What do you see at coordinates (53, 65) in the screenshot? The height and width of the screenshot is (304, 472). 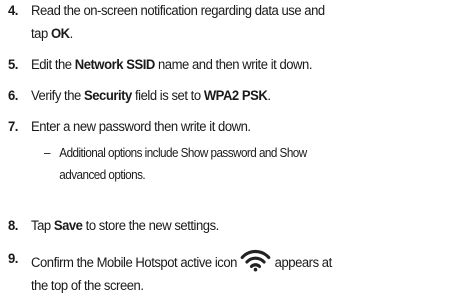 I see `text-run: Edit the` at bounding box center [53, 65].